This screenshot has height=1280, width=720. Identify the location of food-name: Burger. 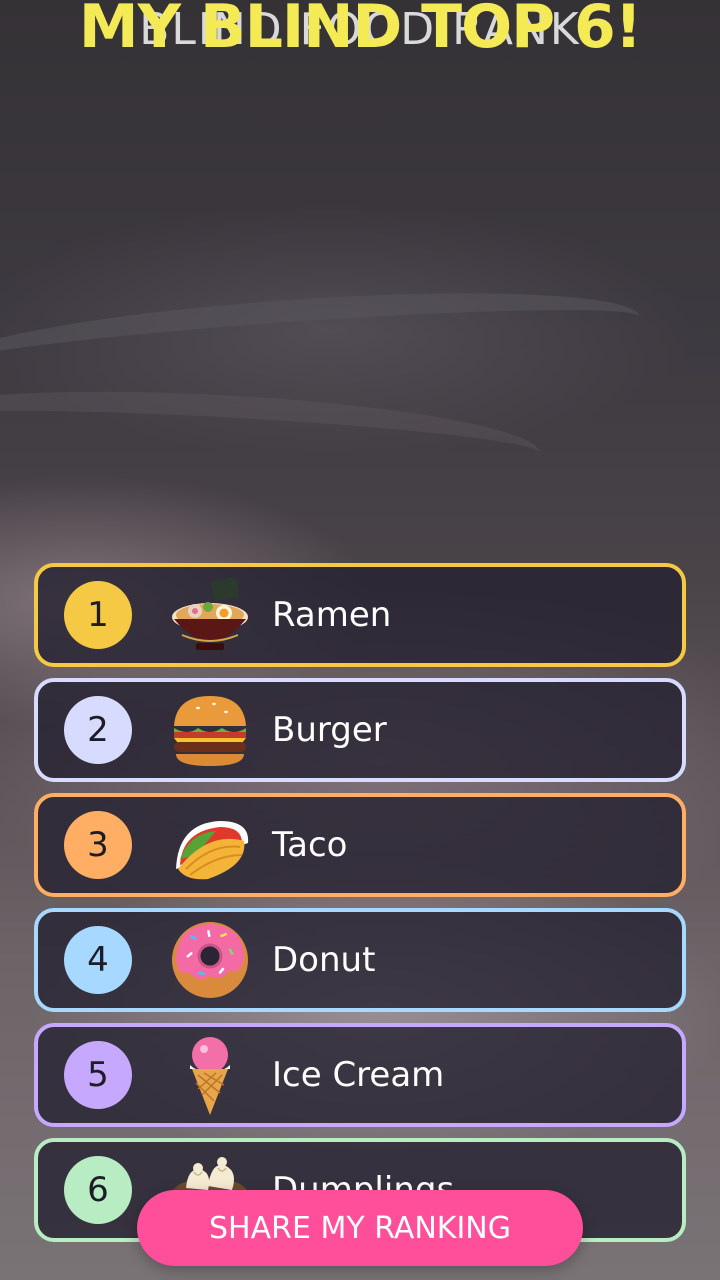
(329, 730).